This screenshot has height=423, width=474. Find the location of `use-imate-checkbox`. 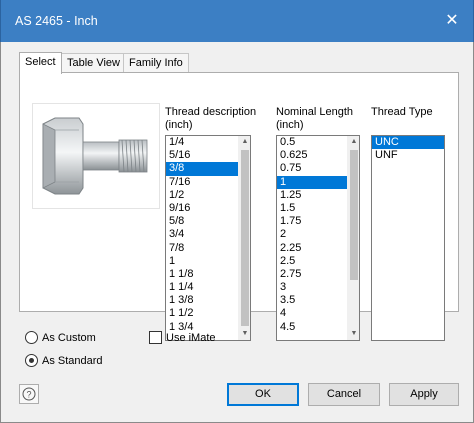

use-imate-checkbox is located at coordinates (155, 337).